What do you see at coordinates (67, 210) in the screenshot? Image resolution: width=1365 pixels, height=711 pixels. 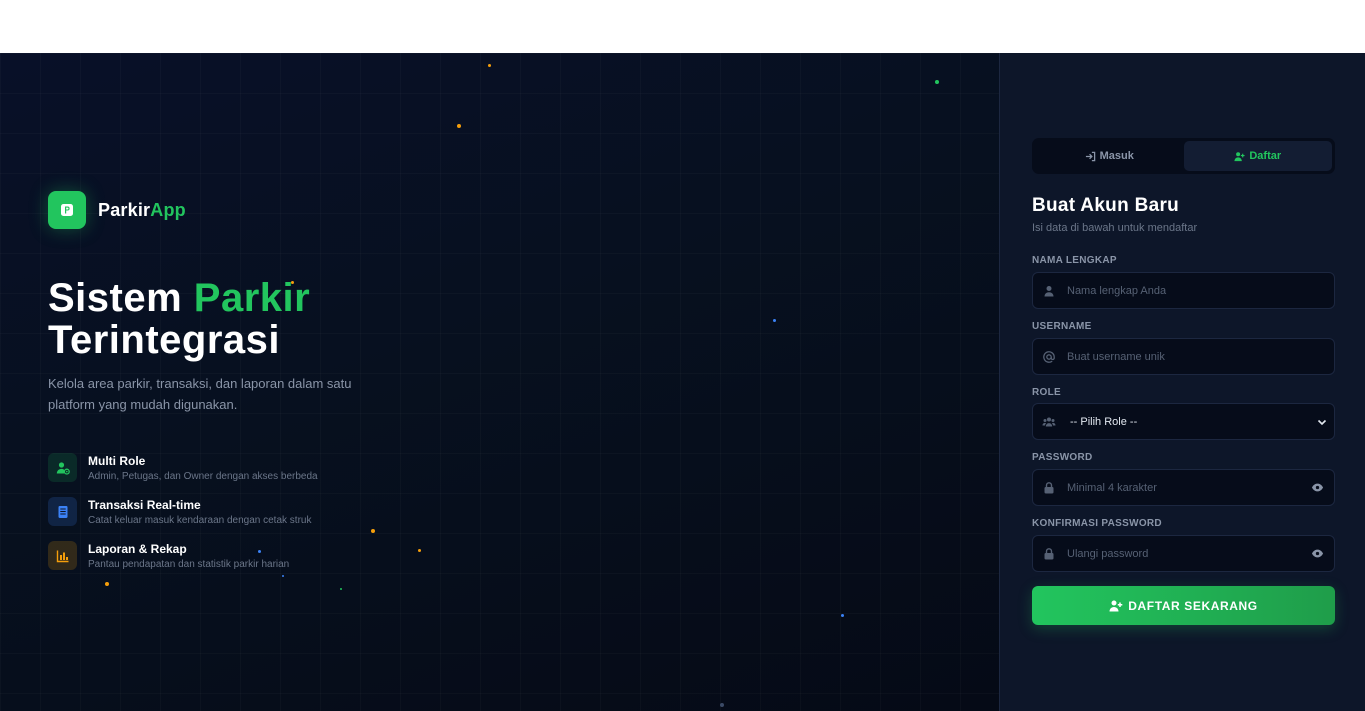 I see `parking-p-icon` at bounding box center [67, 210].